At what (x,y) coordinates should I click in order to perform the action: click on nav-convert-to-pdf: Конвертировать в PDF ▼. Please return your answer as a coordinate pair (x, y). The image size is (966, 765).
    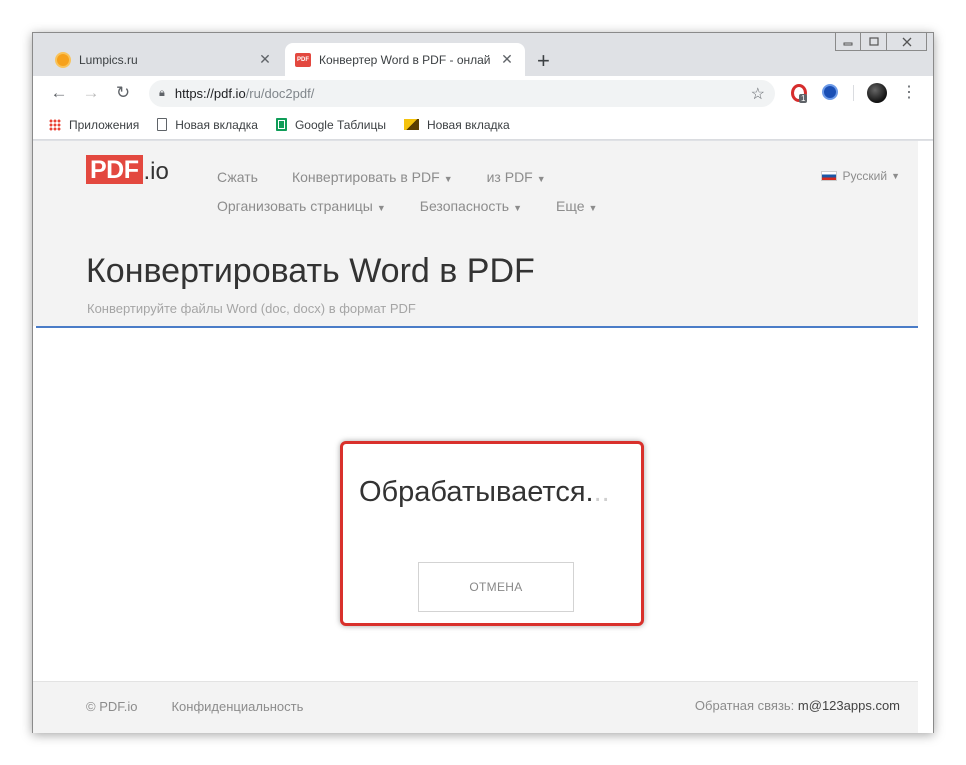
    Looking at the image, I should click on (372, 177).